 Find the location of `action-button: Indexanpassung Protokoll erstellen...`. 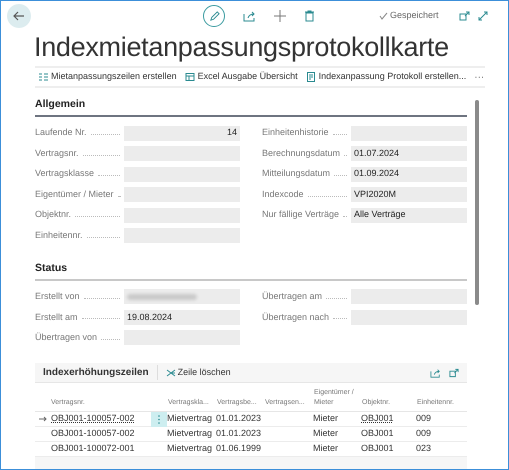

action-button: Indexanpassung Protokoll erstellen... is located at coordinates (386, 77).